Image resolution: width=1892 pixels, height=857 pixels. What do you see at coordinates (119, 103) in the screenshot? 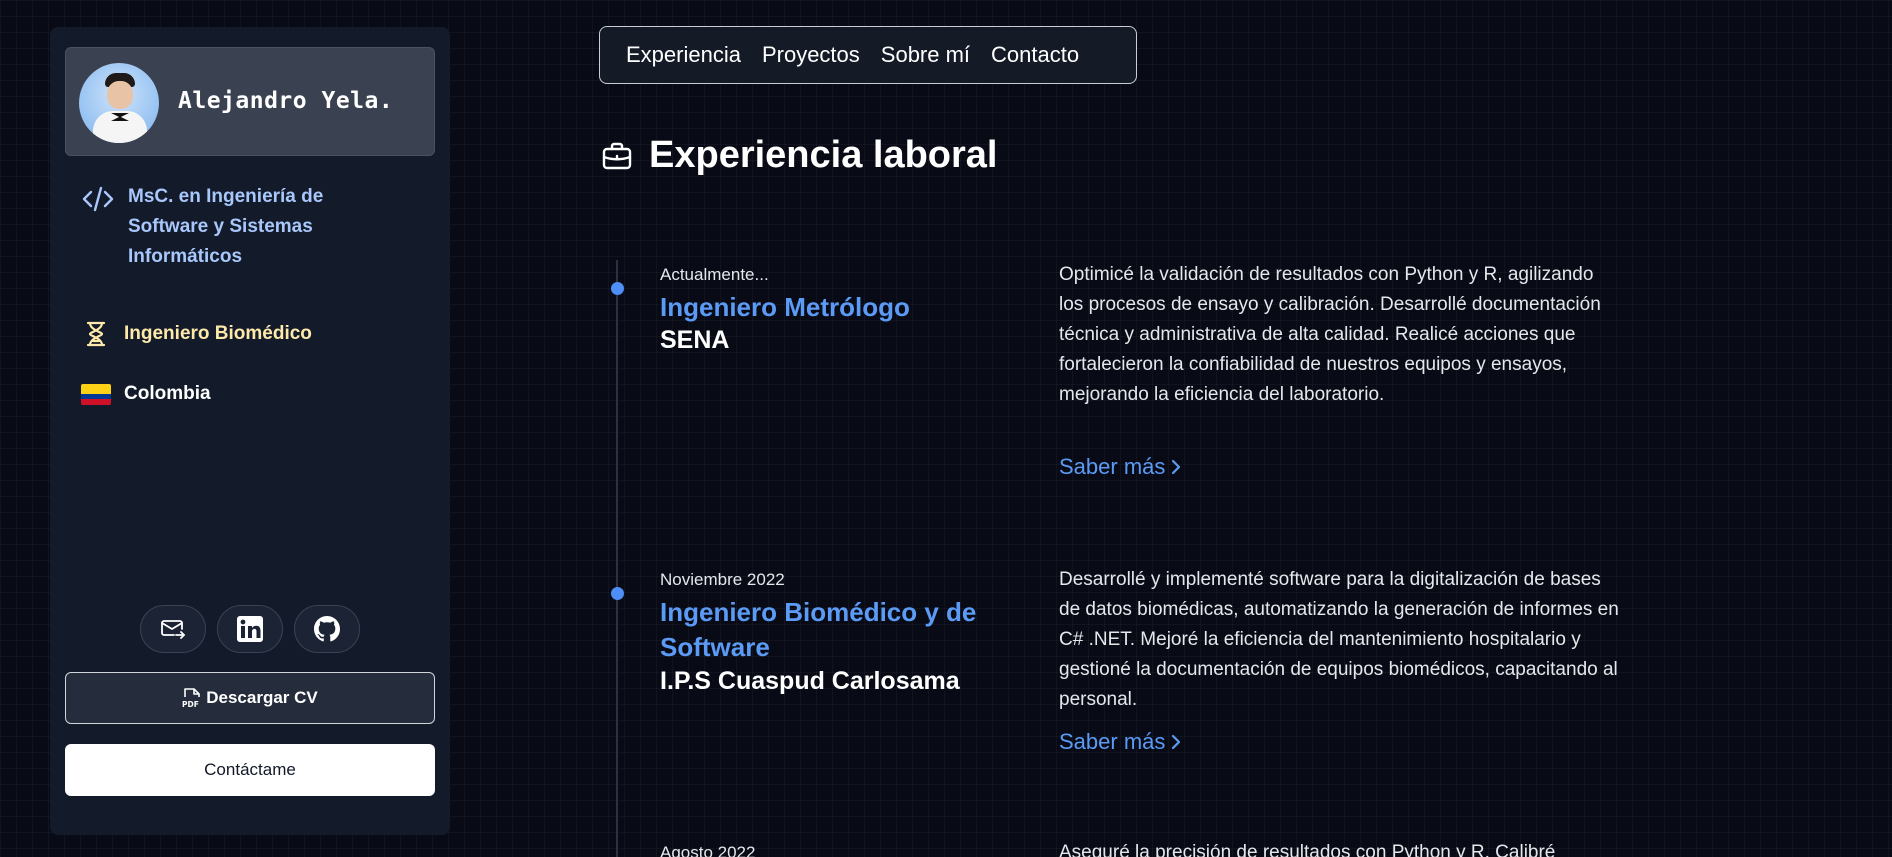
I see `avatar` at bounding box center [119, 103].